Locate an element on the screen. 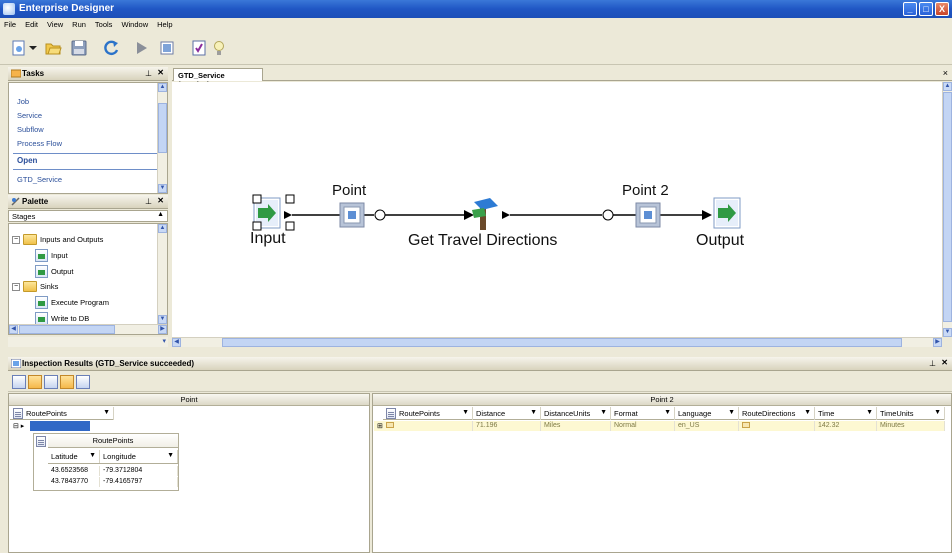 This screenshot has width=952, height=553. task-new-job: Job is located at coordinates (23, 101).